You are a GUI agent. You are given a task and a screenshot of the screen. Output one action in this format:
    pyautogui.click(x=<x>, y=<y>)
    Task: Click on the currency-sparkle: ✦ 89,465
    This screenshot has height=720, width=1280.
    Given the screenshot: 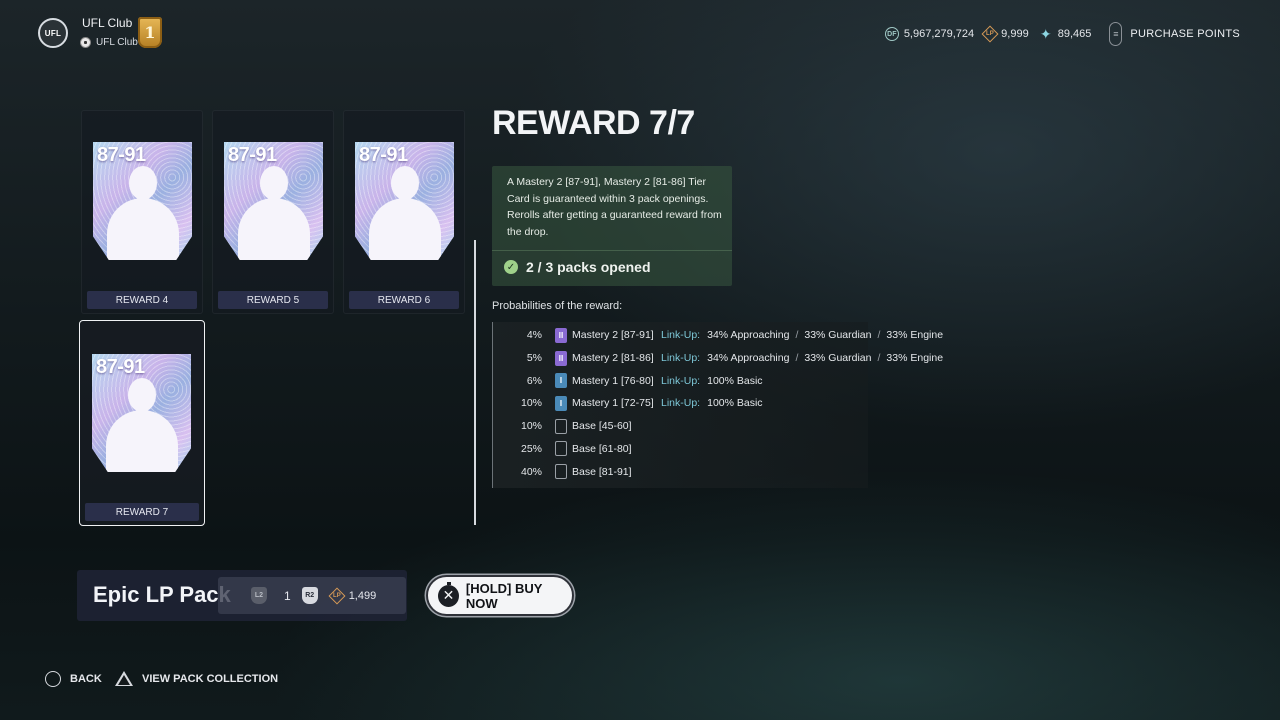 What is the action you would take?
    pyautogui.click(x=1065, y=33)
    